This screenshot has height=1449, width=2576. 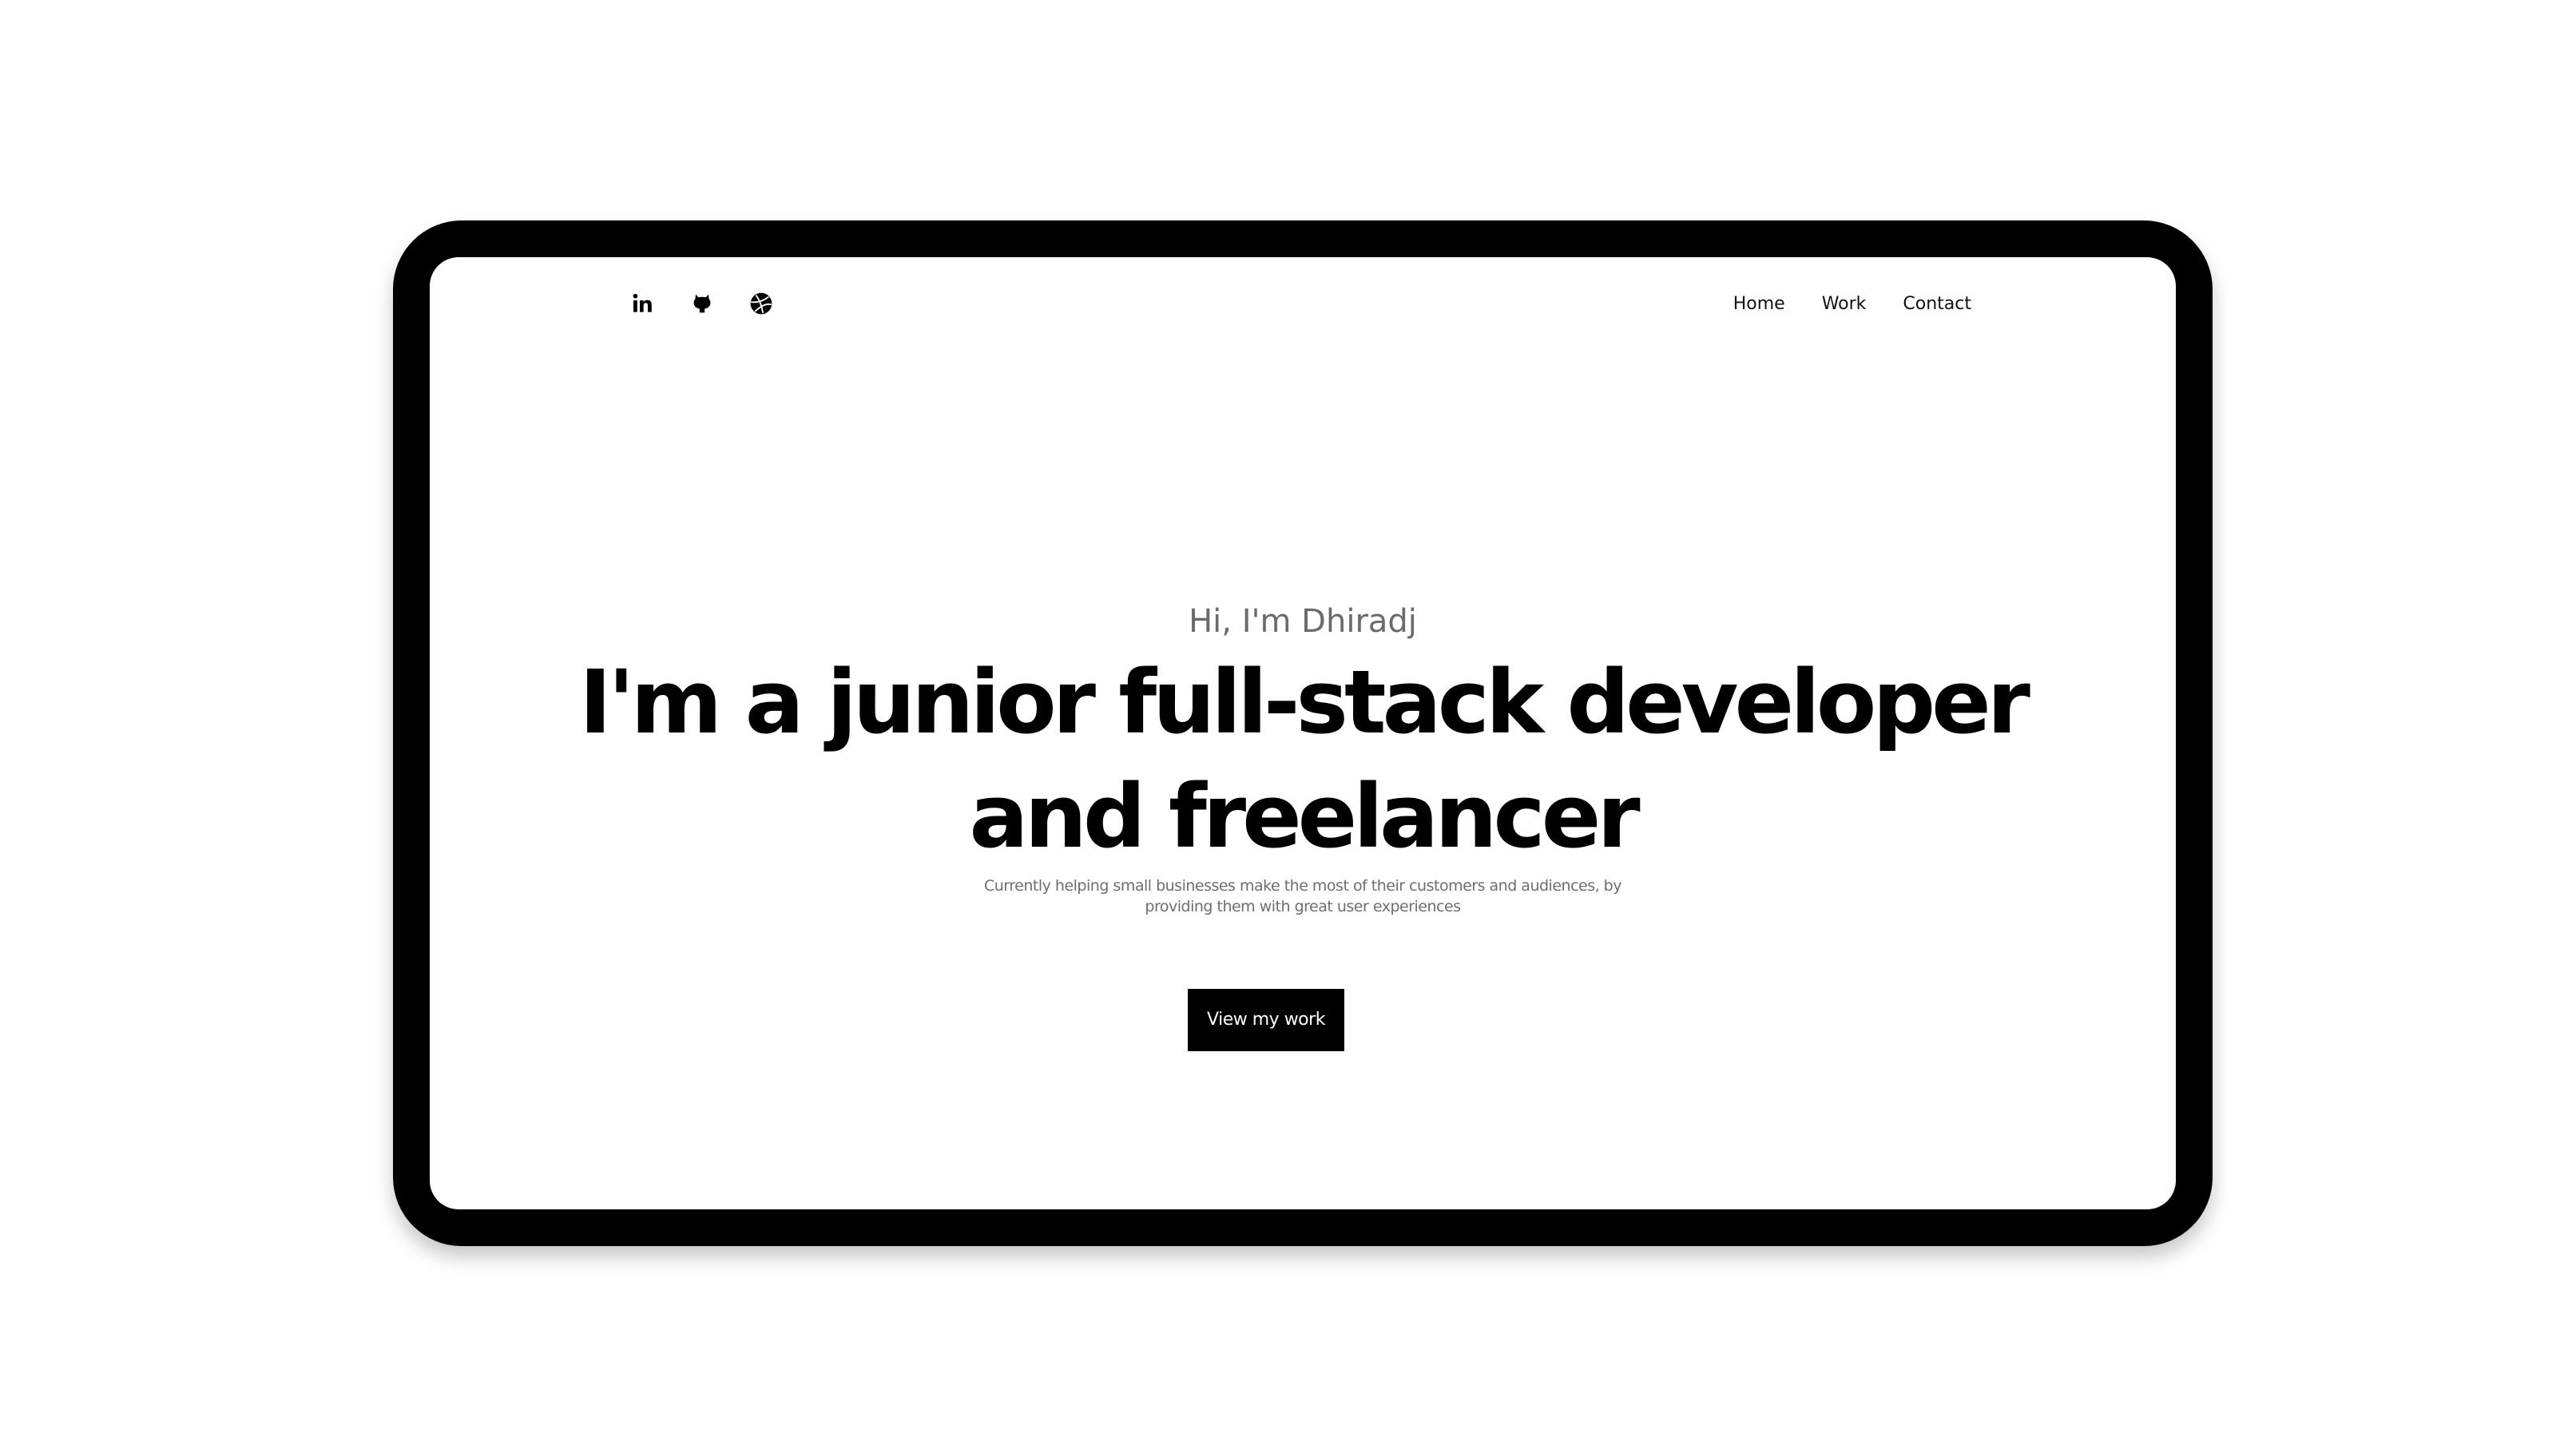 I want to click on linkedin-glyph, so click(x=642, y=302).